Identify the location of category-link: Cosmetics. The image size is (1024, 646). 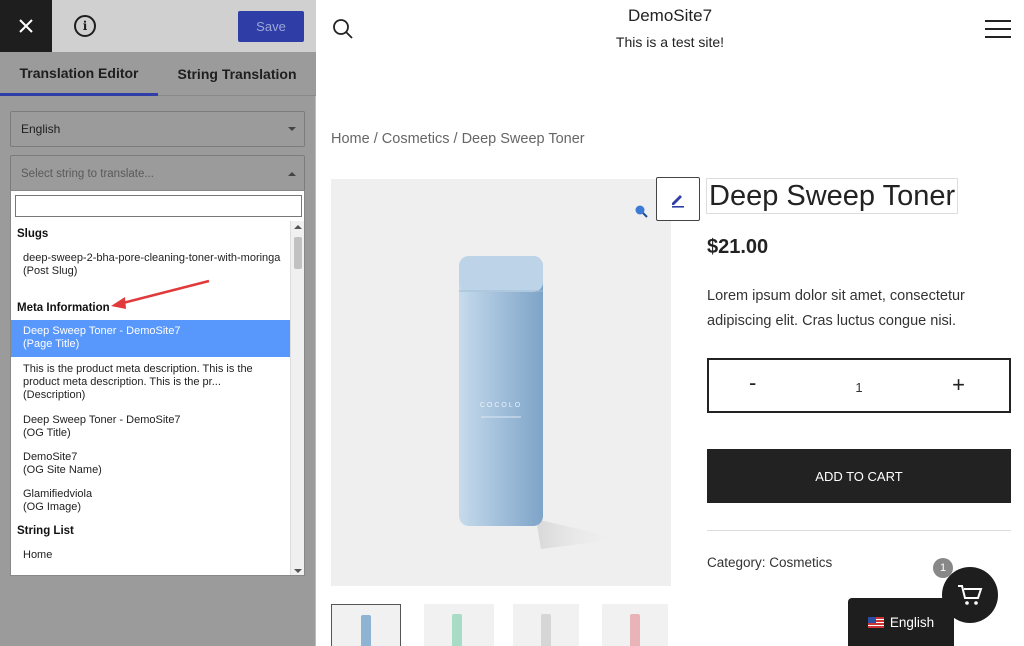
(800, 562).